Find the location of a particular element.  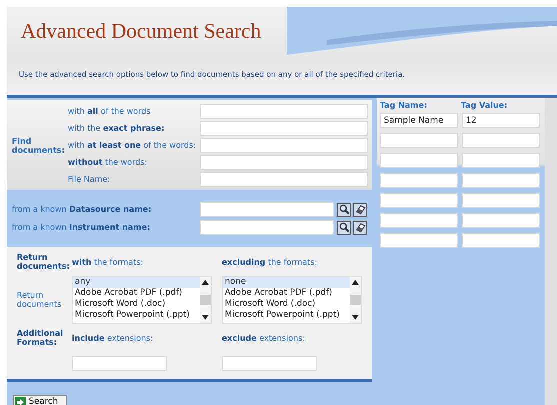

section-heading: Find documents: is located at coordinates (39, 145).